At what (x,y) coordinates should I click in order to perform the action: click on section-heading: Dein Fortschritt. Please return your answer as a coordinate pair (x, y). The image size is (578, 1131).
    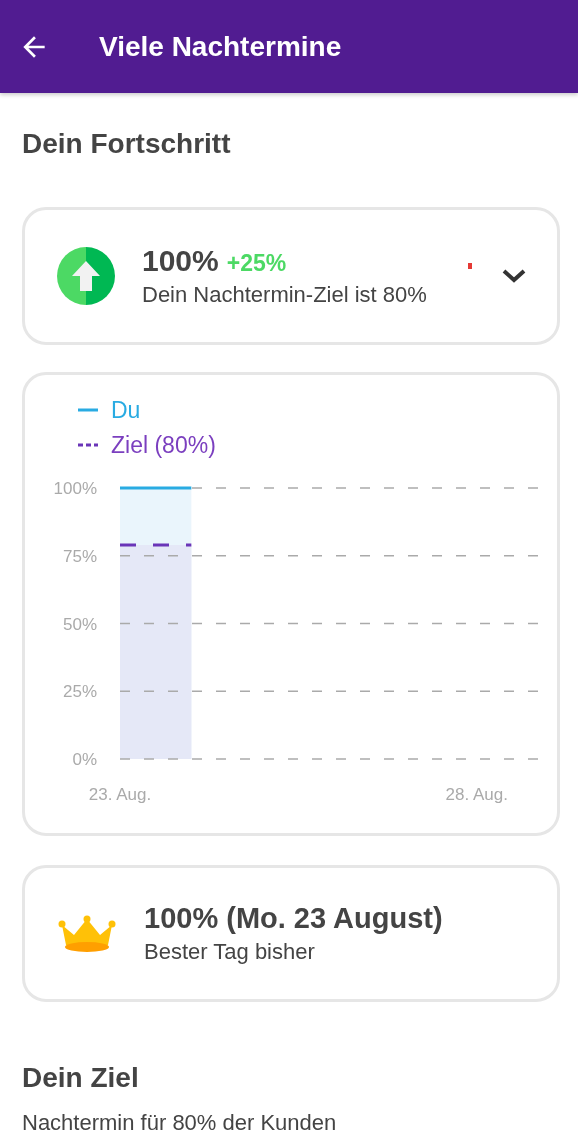
    Looking at the image, I should click on (126, 144).